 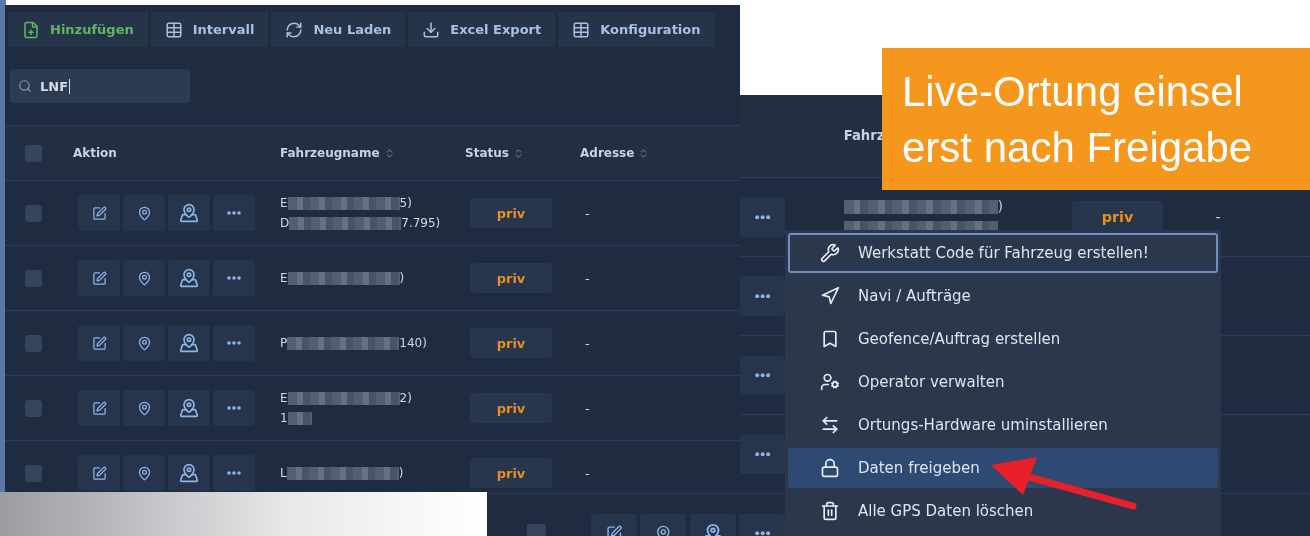 I want to click on lock-icon, so click(x=830, y=468).